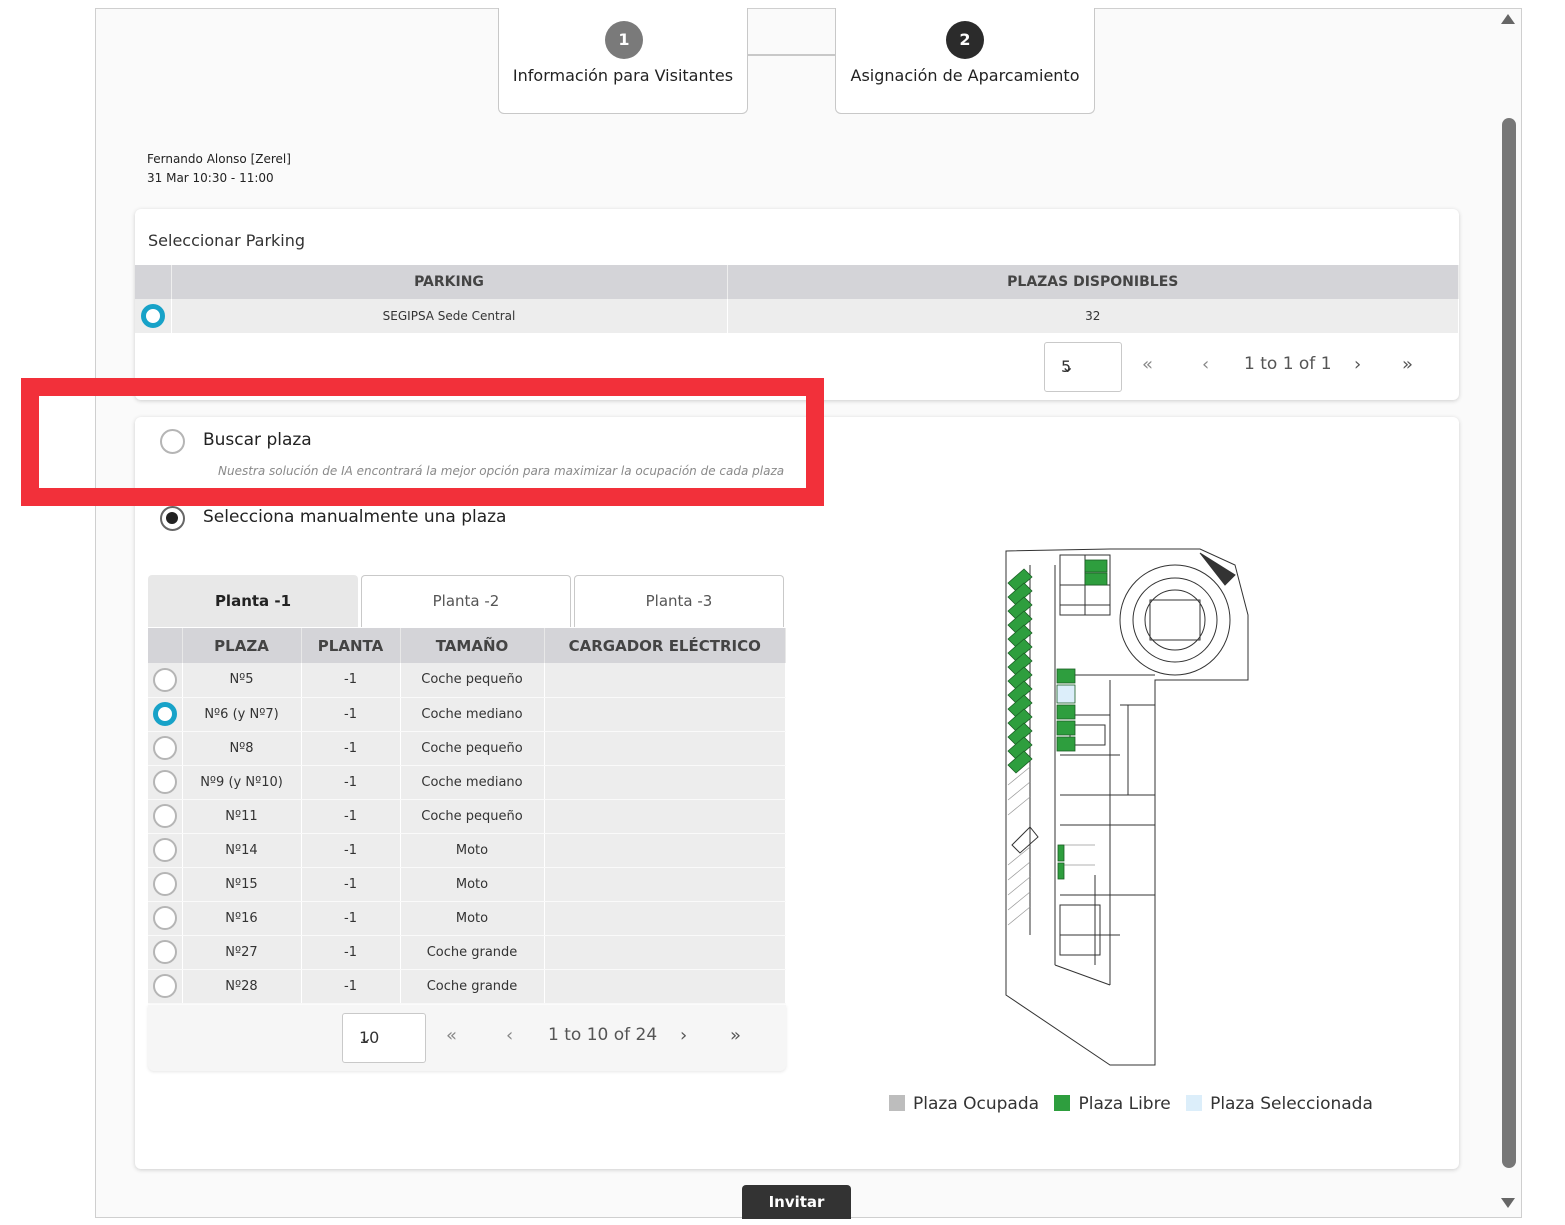 The height and width of the screenshot is (1225, 1565). Describe the element at coordinates (552, 1038) in the screenshot. I see `spaces-pager: 10 ⌄ « ‹ 1 to 10 of 24 › »` at that location.